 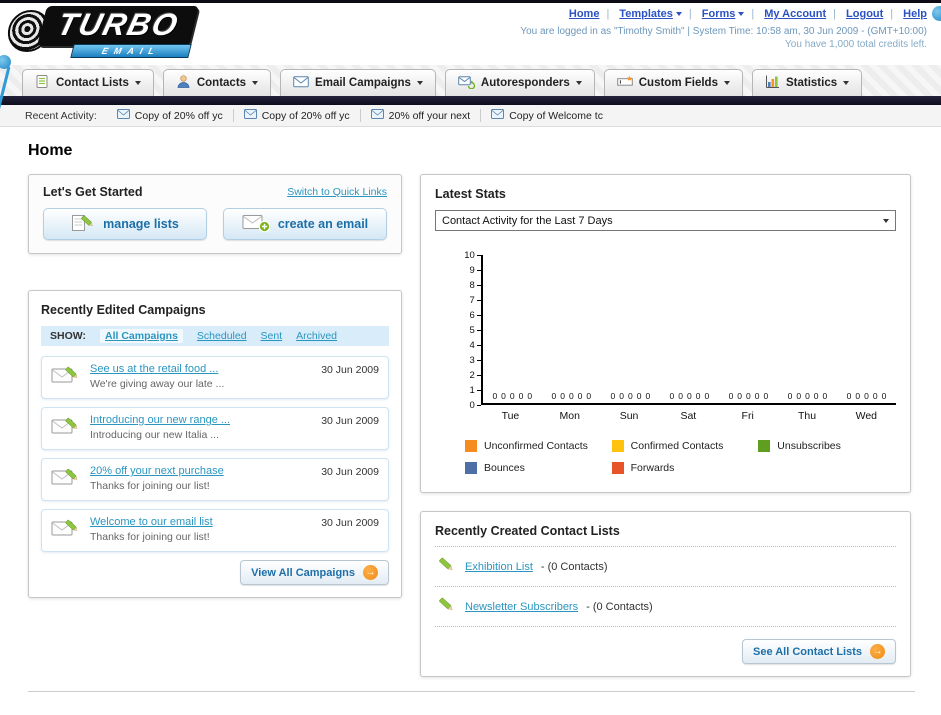 What do you see at coordinates (201, 471) in the screenshot?
I see `campaign-title-link: 20% off your next purchase` at bounding box center [201, 471].